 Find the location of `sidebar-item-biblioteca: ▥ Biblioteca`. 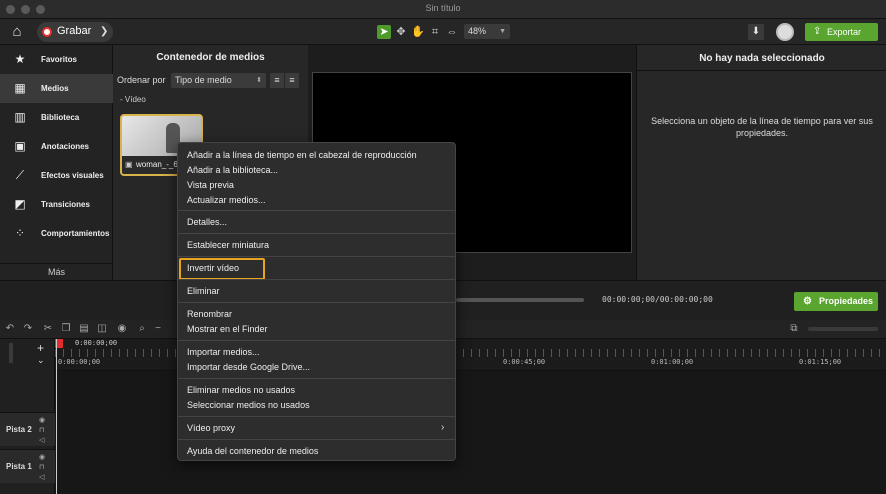

sidebar-item-biblioteca: ▥ Biblioteca is located at coordinates (56, 117).